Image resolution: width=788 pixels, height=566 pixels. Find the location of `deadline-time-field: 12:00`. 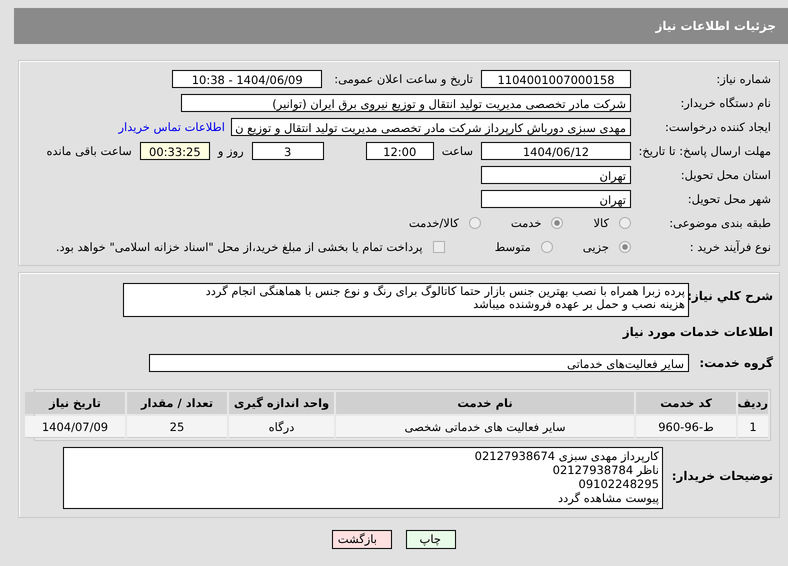

deadline-time-field: 12:00 is located at coordinates (400, 151).